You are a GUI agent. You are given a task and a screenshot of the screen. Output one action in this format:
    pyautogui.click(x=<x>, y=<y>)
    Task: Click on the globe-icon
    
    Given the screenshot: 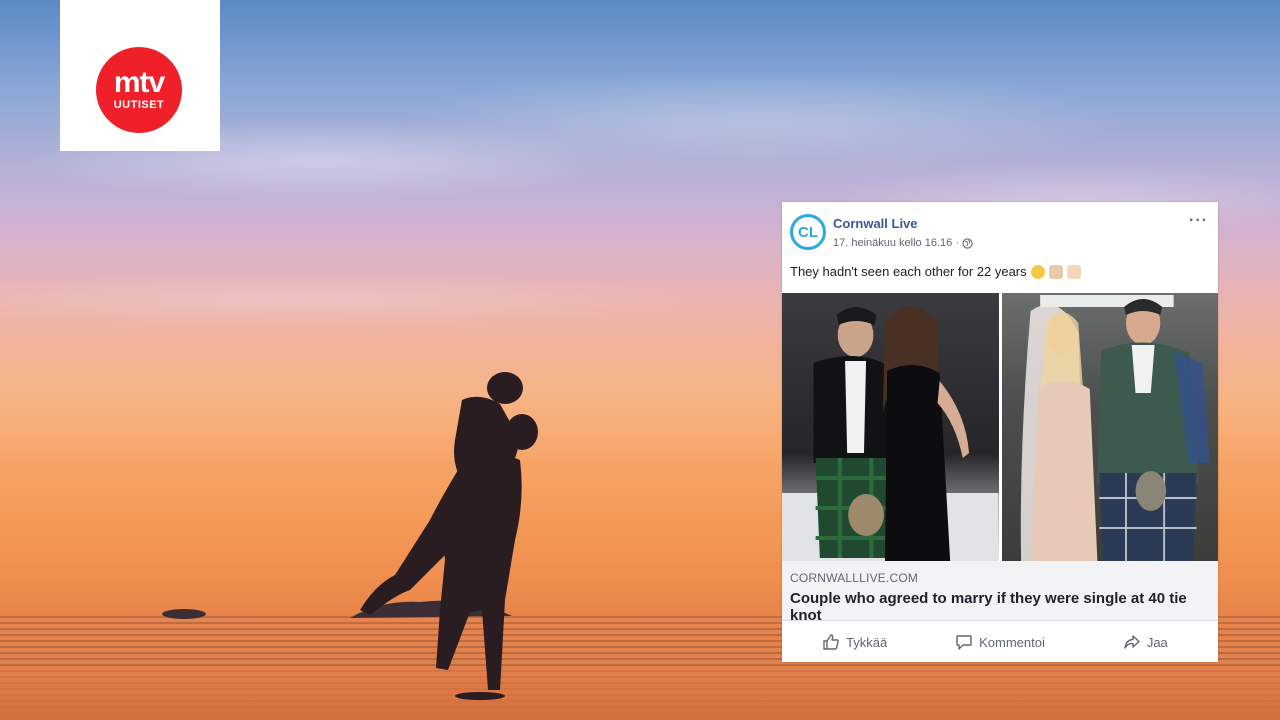 What is the action you would take?
    pyautogui.click(x=967, y=243)
    